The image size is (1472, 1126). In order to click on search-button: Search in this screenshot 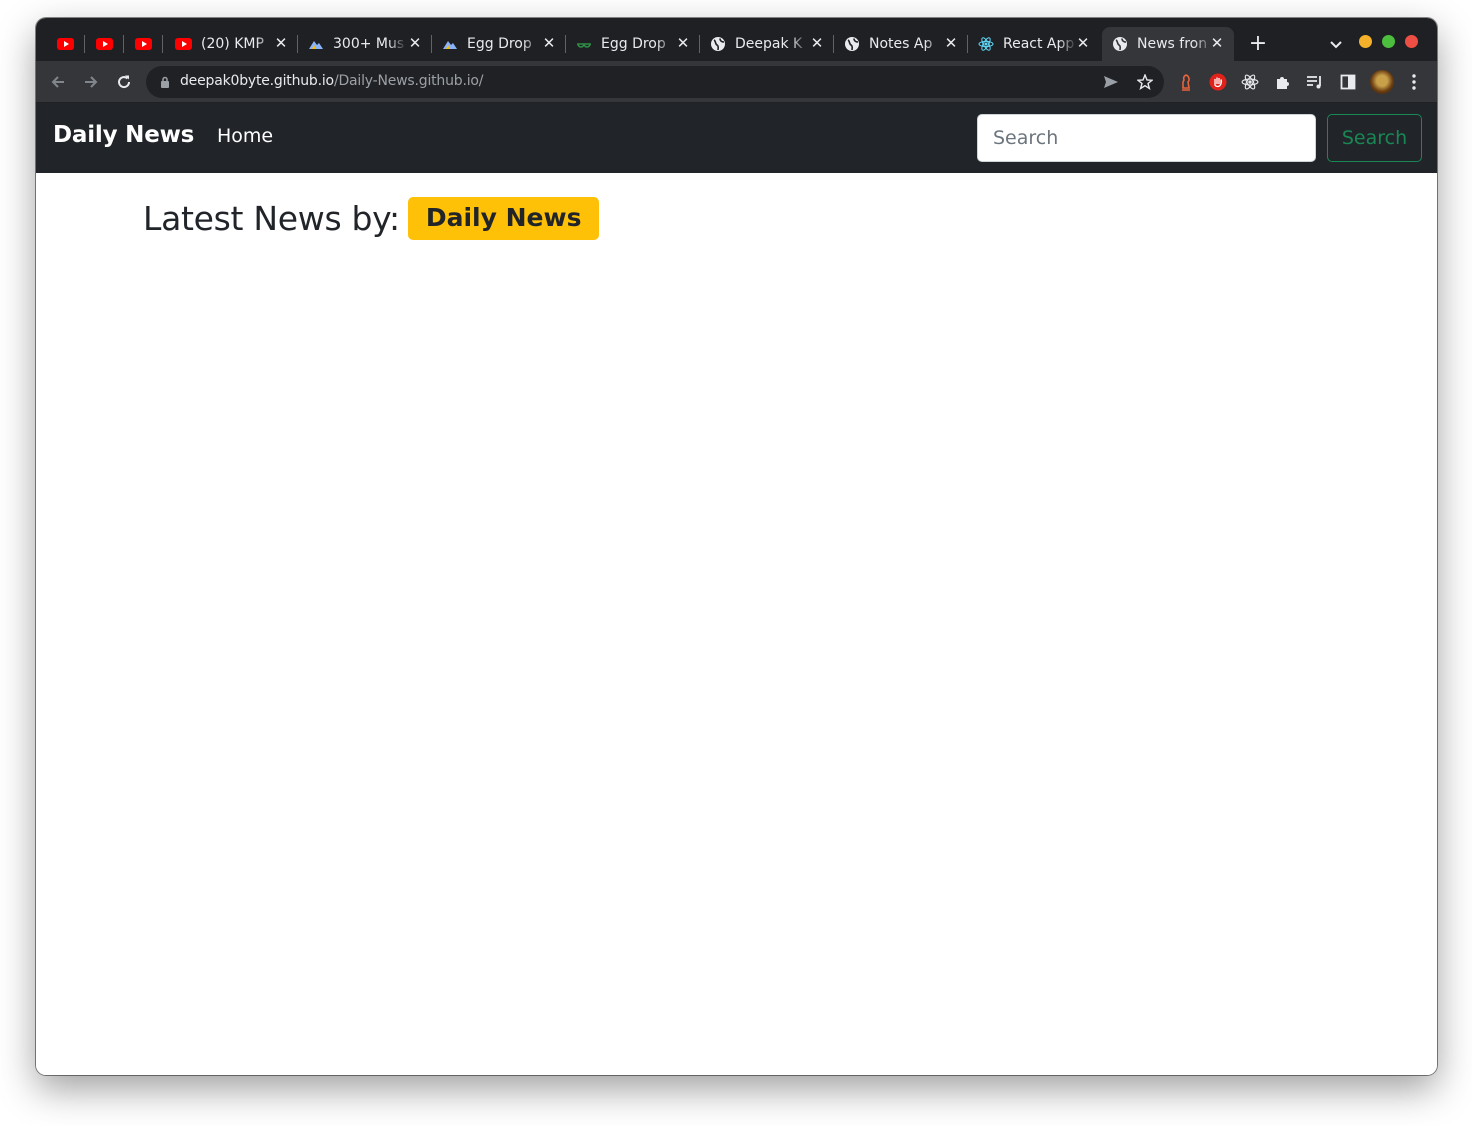, I will do `click(1374, 138)`.